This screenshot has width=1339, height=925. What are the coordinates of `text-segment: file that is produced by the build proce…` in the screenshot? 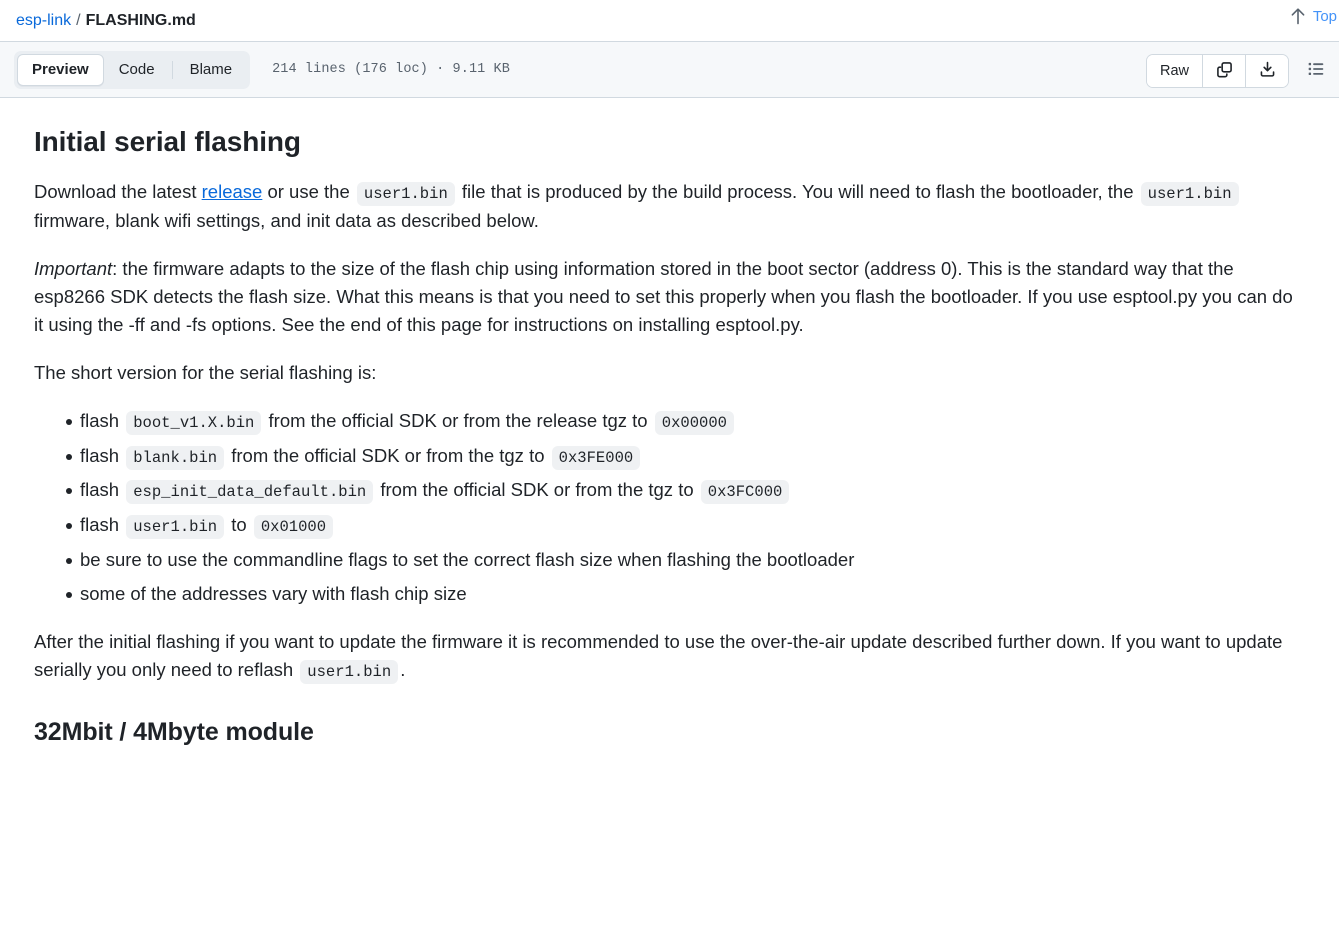 It's located at (797, 191).